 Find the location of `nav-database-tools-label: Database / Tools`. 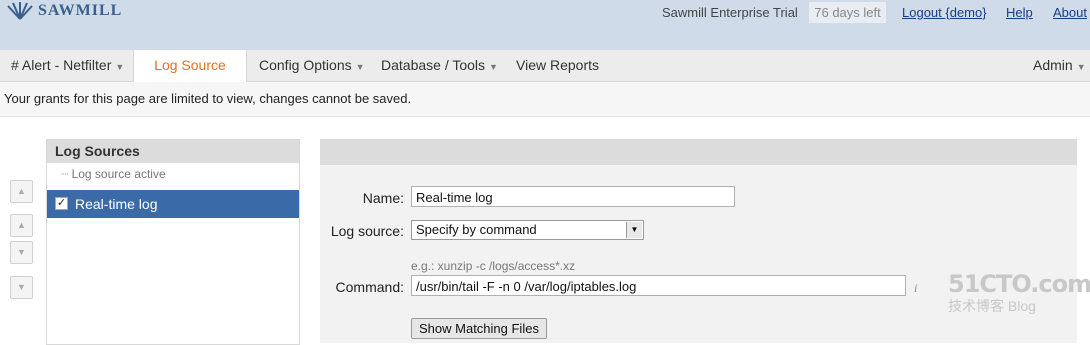

nav-database-tools-label: Database / Tools is located at coordinates (433, 65).